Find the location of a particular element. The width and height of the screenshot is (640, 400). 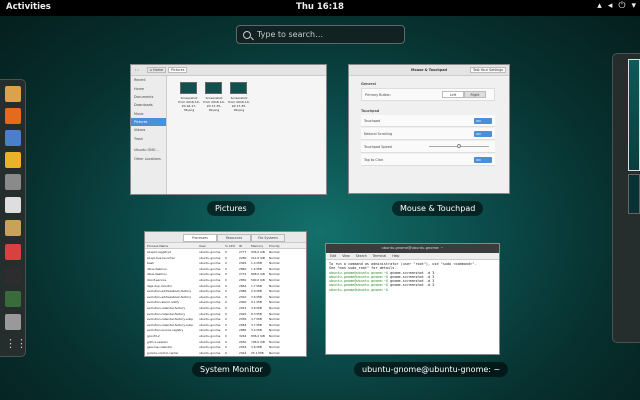

show-apps-icon: ⋮⋮ is located at coordinates (16, 345).